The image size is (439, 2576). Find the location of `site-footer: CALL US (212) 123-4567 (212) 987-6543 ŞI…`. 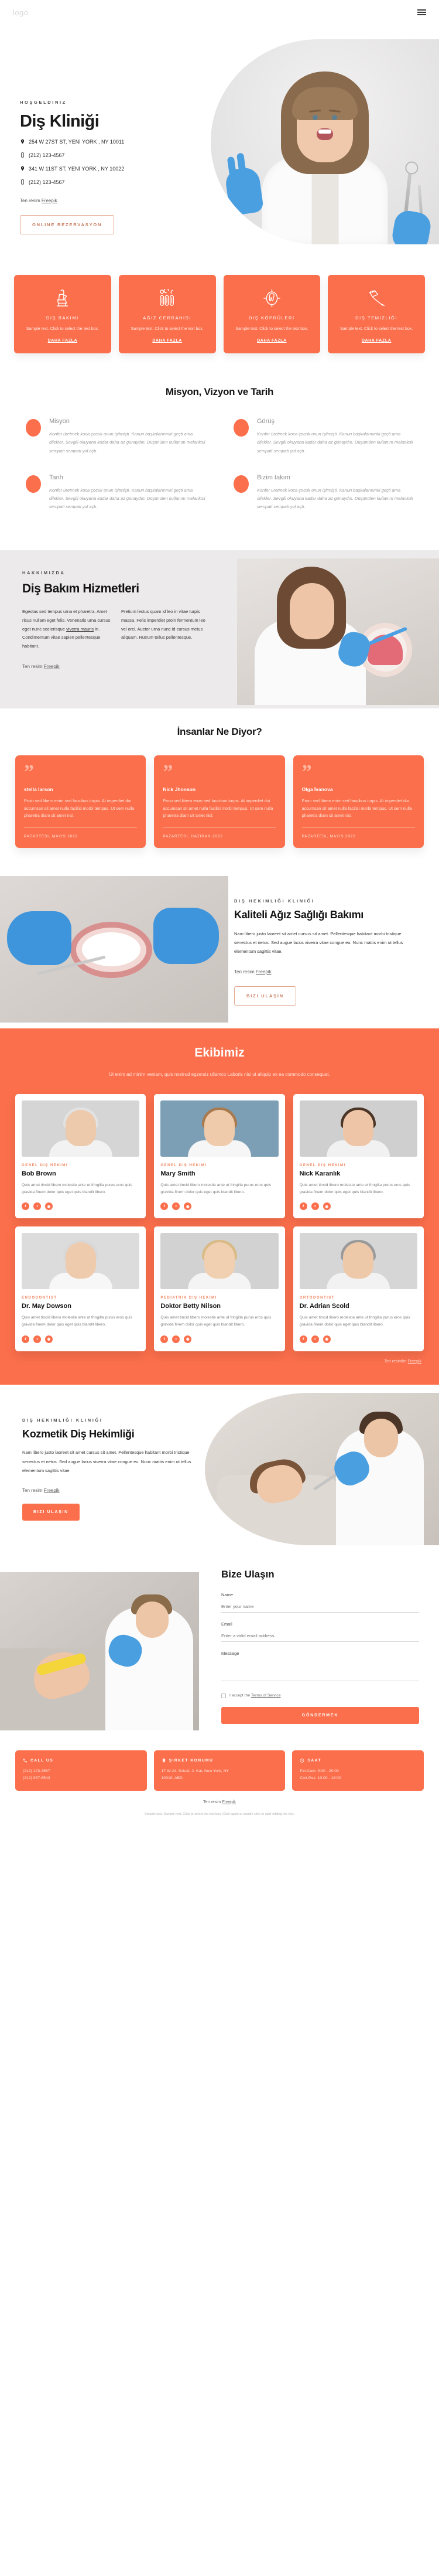

site-footer: CALL US (212) 123-4567 (212) 987-6543 ŞI… is located at coordinates (220, 1784).